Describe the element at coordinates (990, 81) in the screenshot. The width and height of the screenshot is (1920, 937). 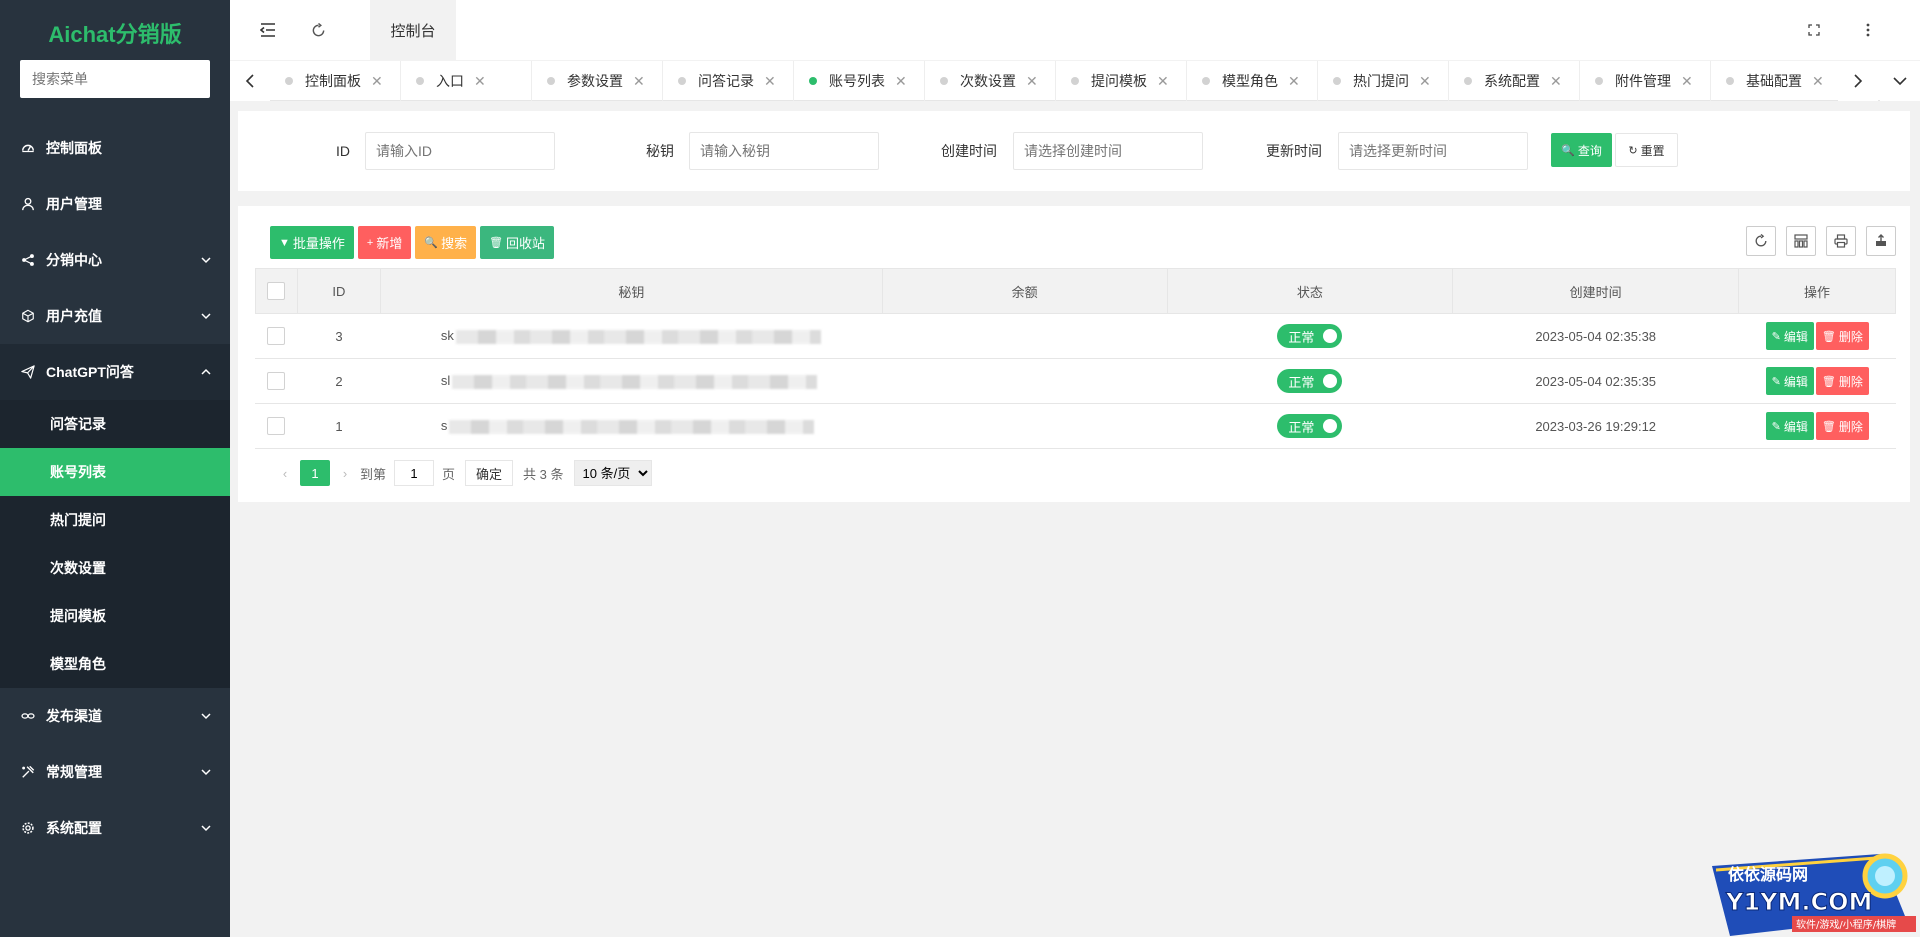
I see `tab-item: 次数设置 ✕` at that location.